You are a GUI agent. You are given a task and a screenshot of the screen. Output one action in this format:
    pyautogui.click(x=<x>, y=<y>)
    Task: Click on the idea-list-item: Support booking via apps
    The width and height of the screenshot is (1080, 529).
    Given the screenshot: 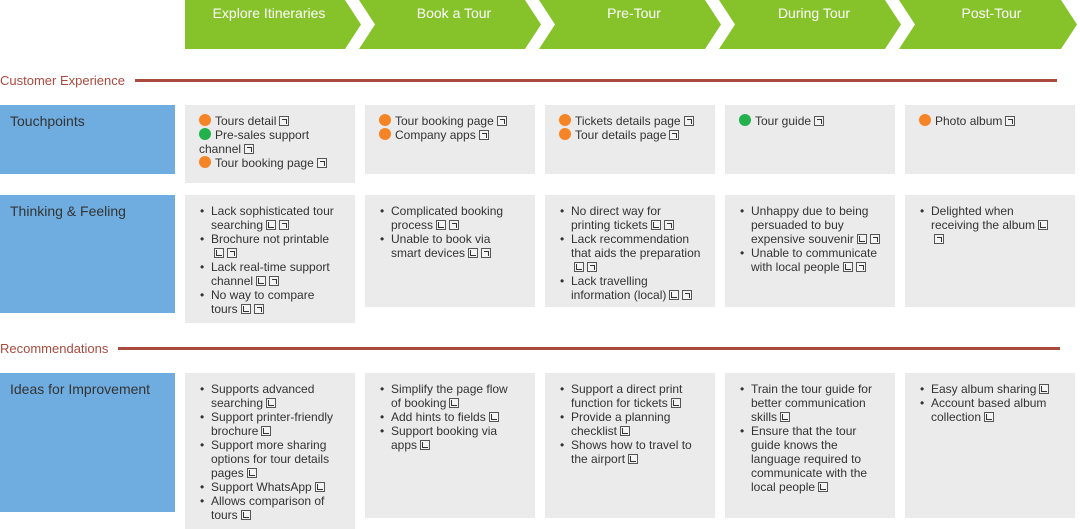 What is the action you would take?
    pyautogui.click(x=450, y=438)
    